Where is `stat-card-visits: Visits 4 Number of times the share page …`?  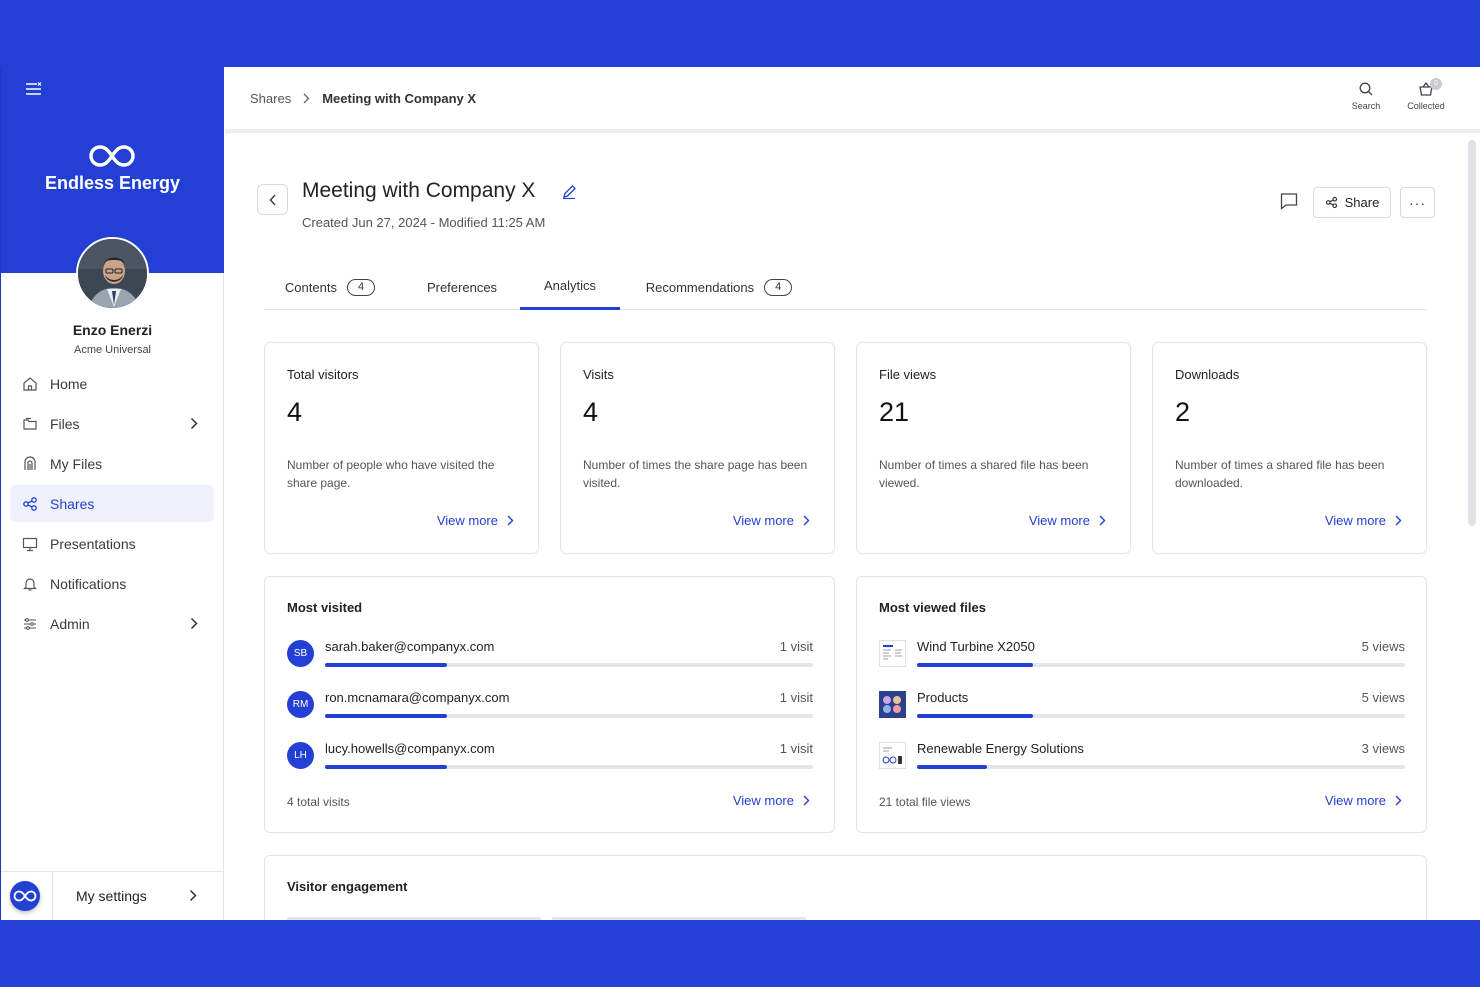 stat-card-visits: Visits 4 Number of times the share page … is located at coordinates (697, 448).